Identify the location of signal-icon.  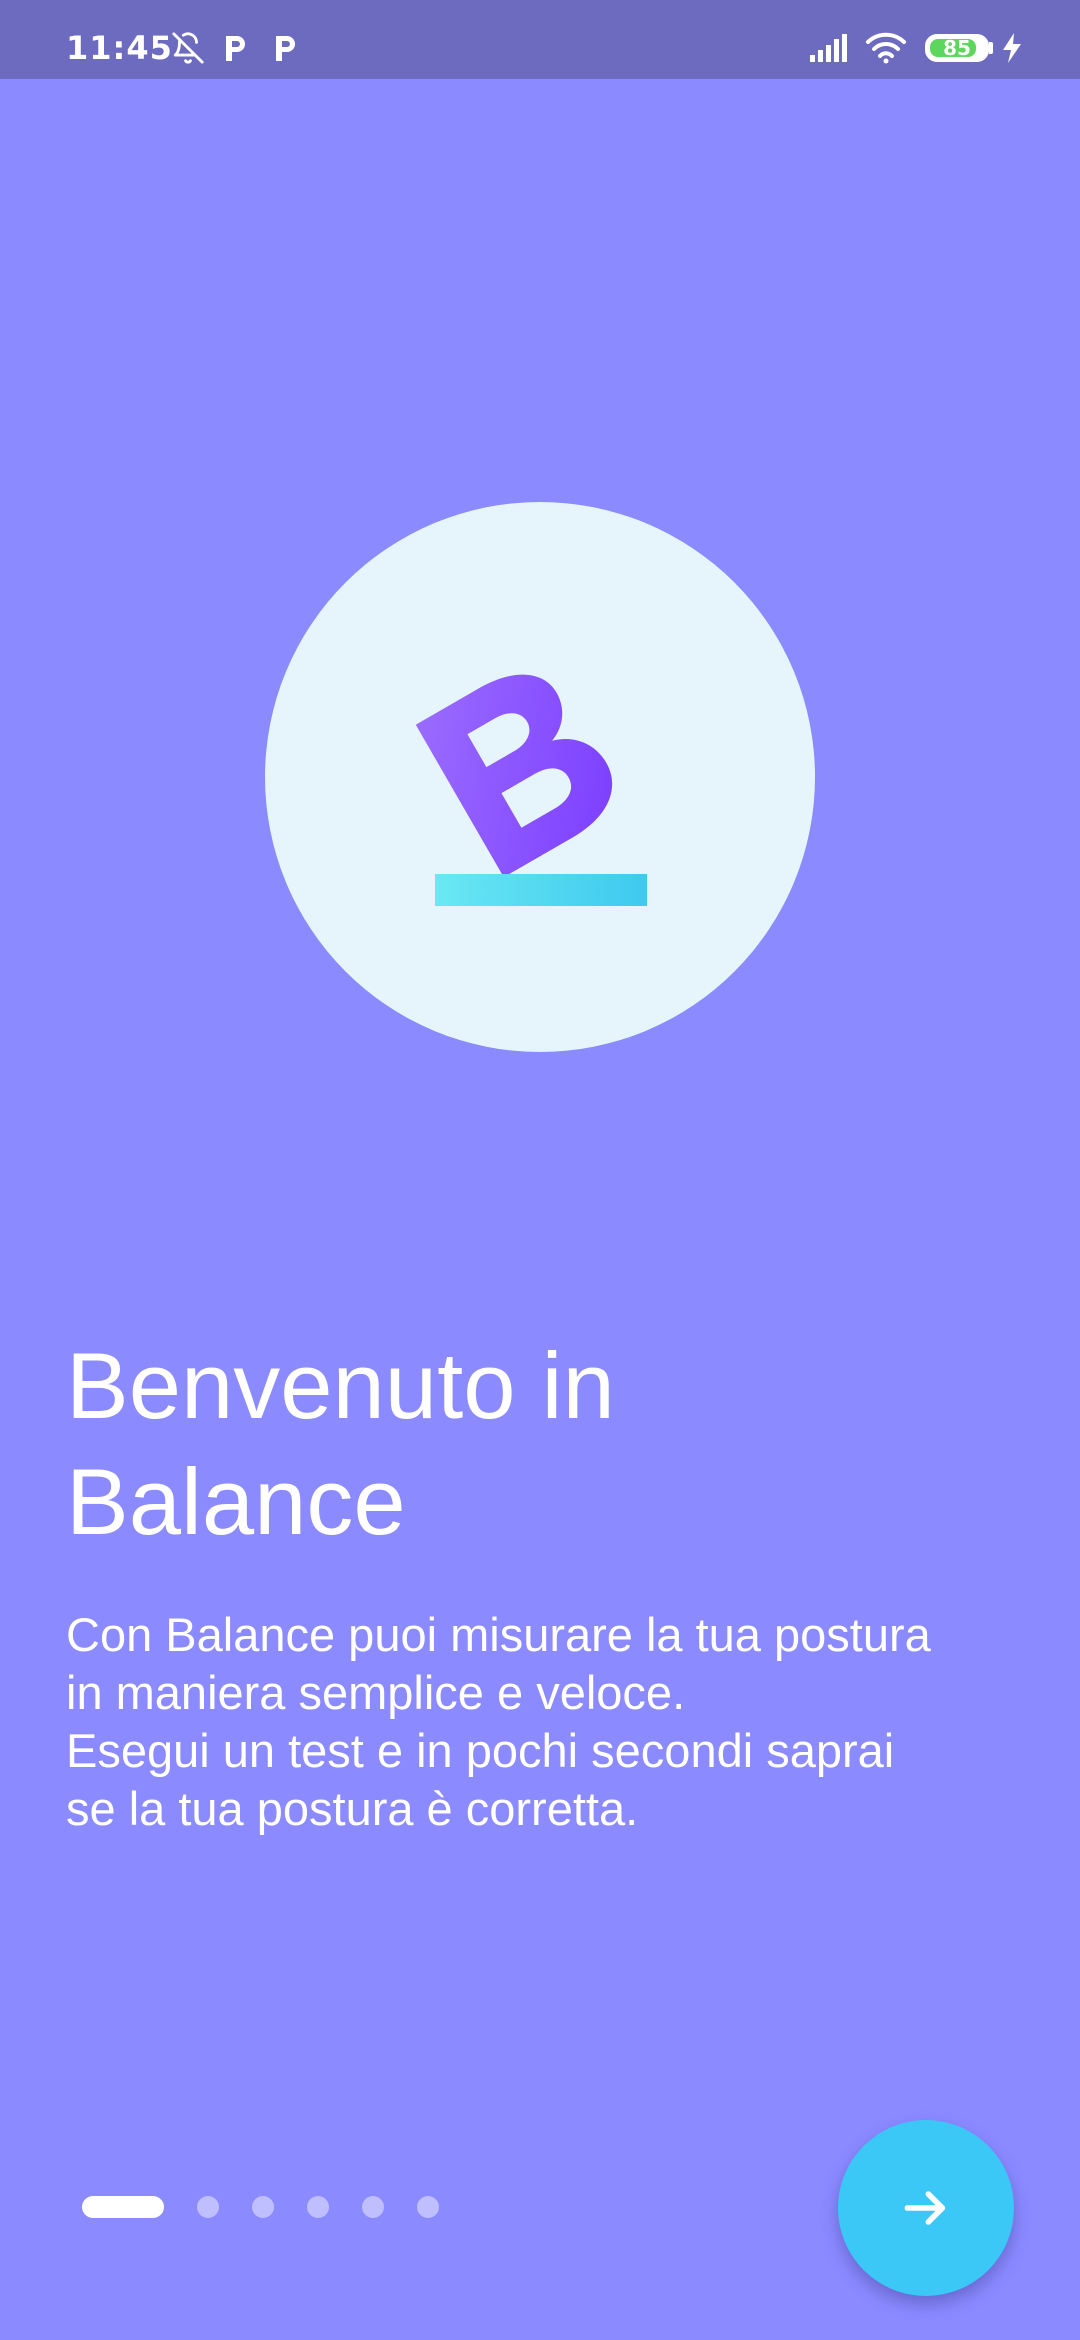
(829, 48).